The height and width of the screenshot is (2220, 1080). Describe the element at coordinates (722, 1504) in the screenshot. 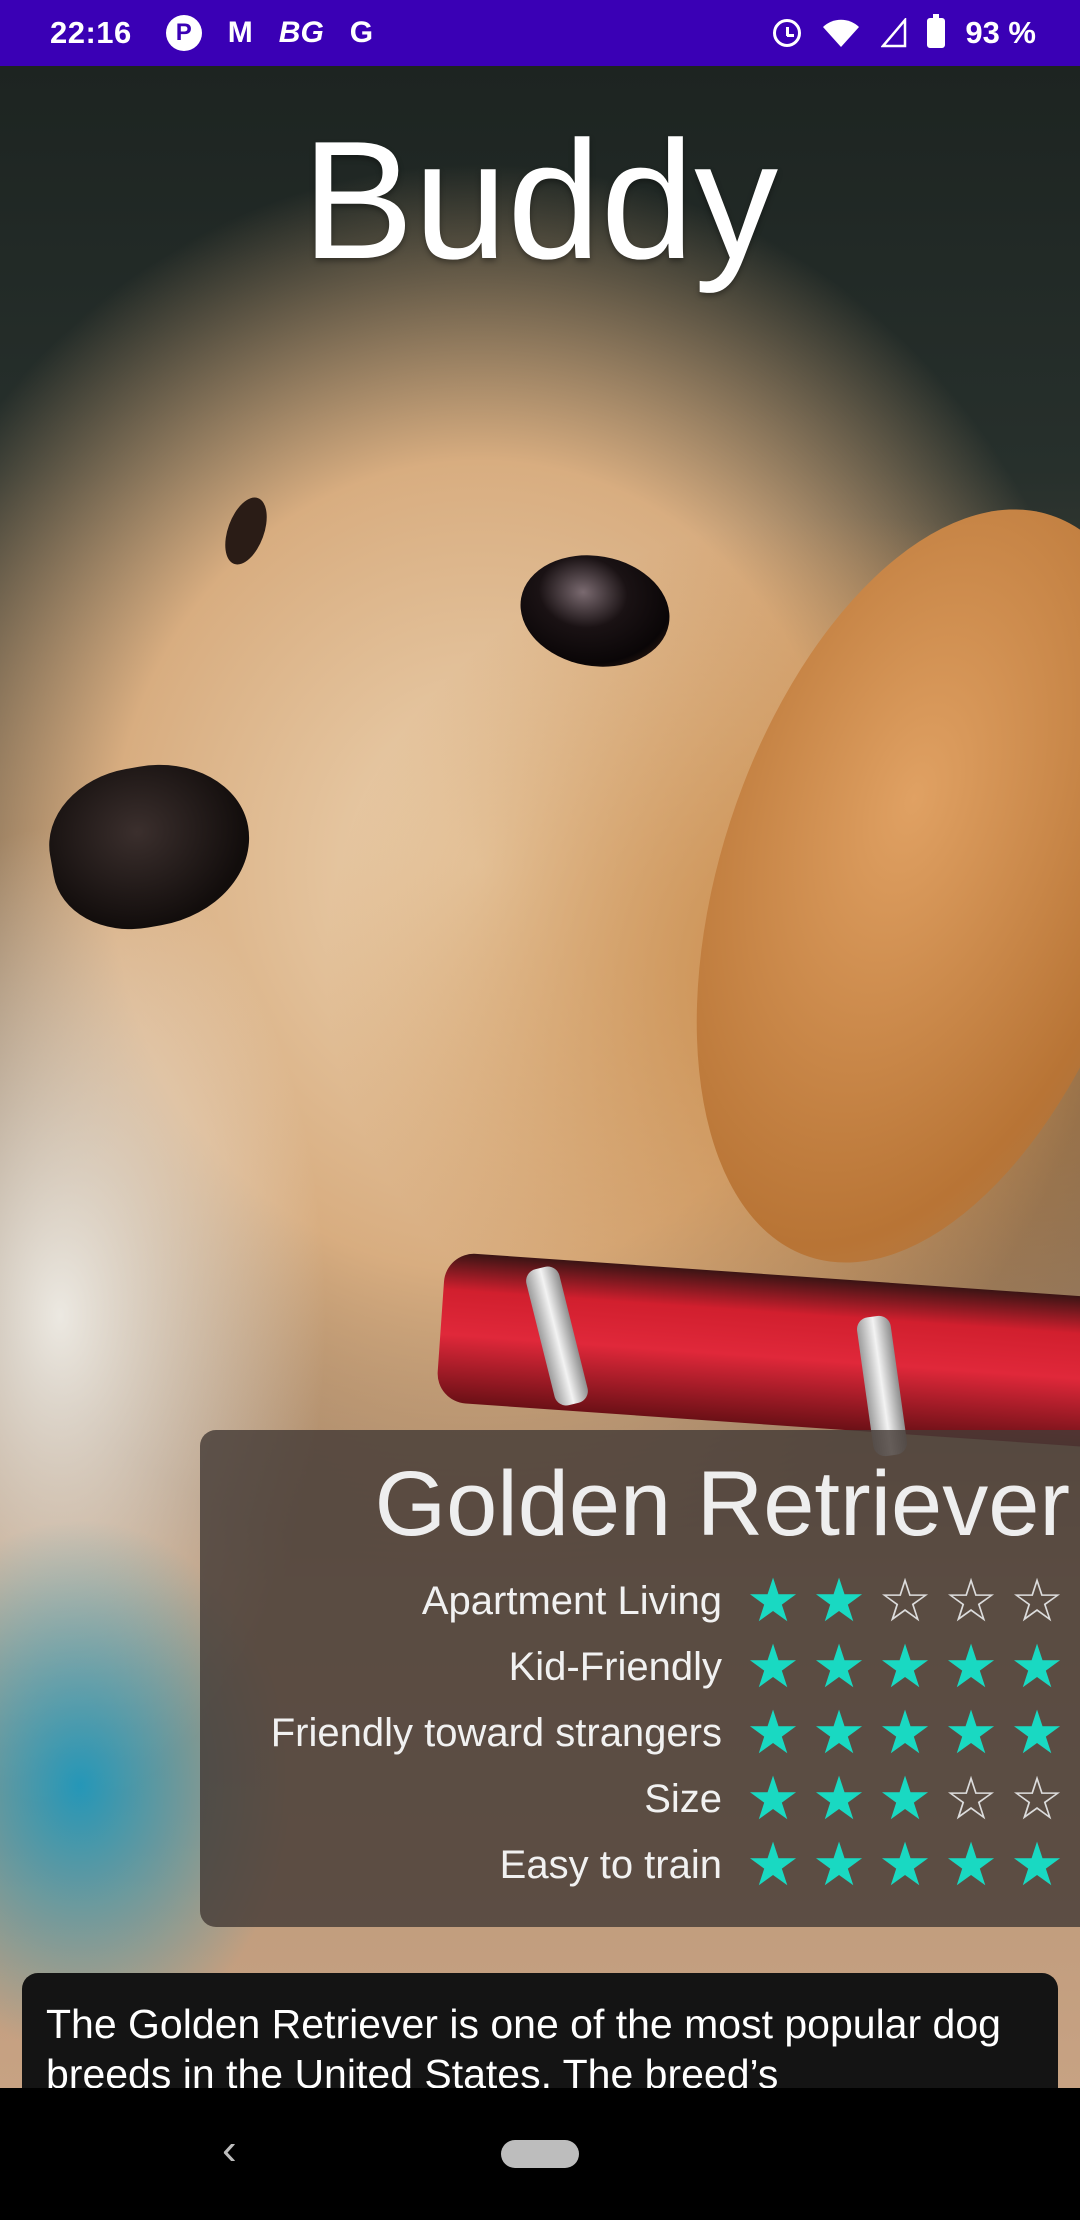

I see `breed-name: Golden Retriever` at that location.